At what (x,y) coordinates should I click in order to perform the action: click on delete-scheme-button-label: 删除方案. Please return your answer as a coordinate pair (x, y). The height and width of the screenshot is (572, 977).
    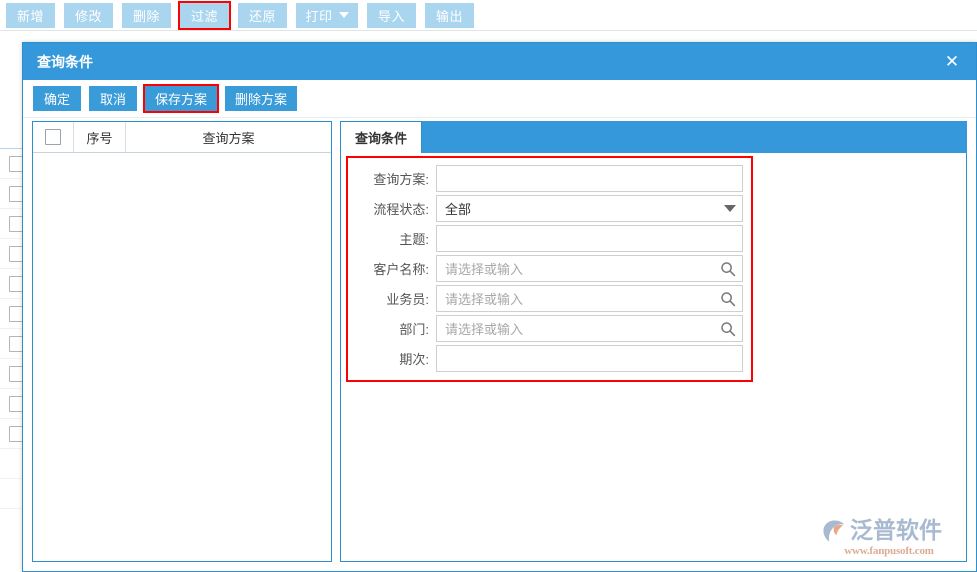
    Looking at the image, I should click on (261, 99).